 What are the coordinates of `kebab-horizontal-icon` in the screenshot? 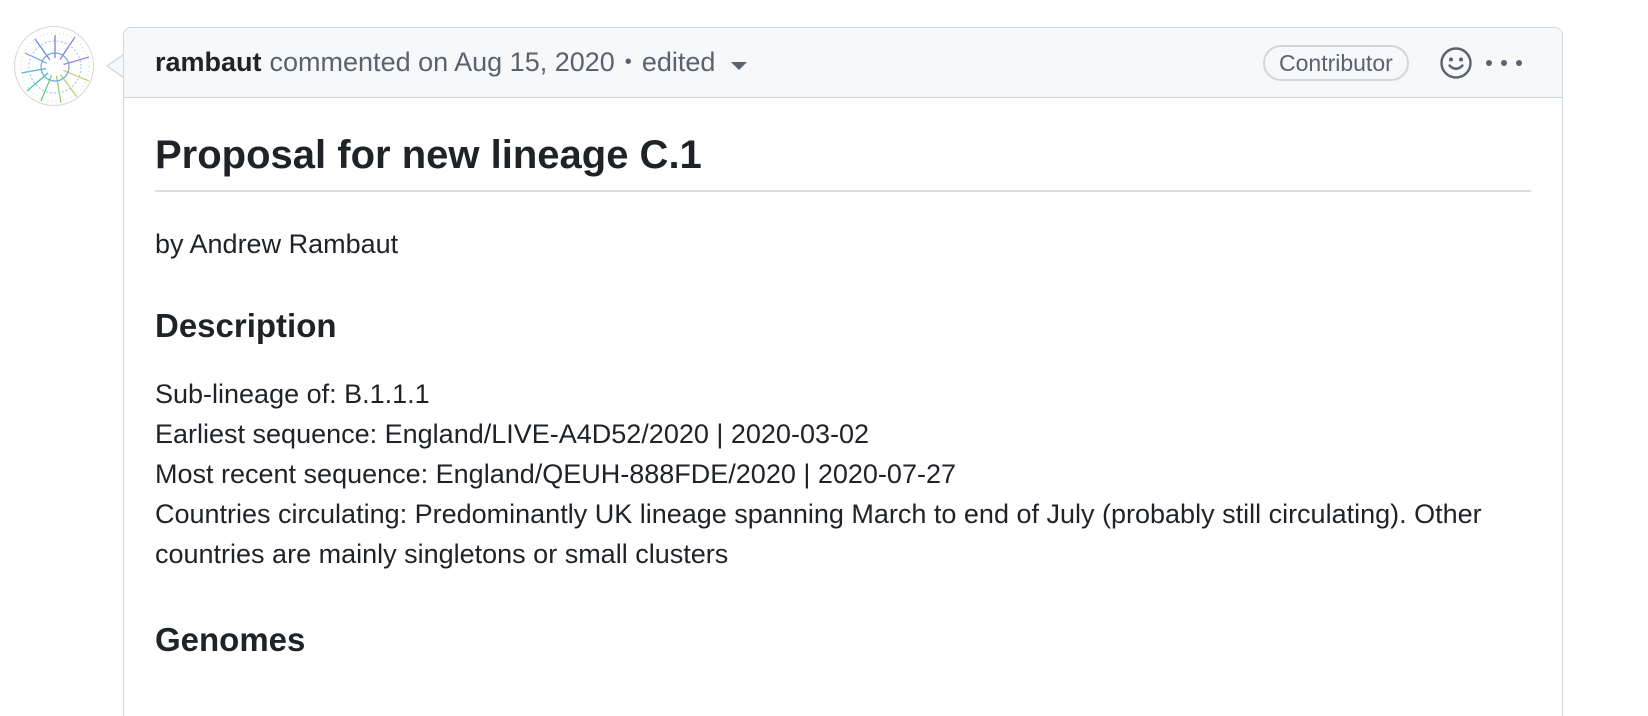 It's located at (1489, 63).